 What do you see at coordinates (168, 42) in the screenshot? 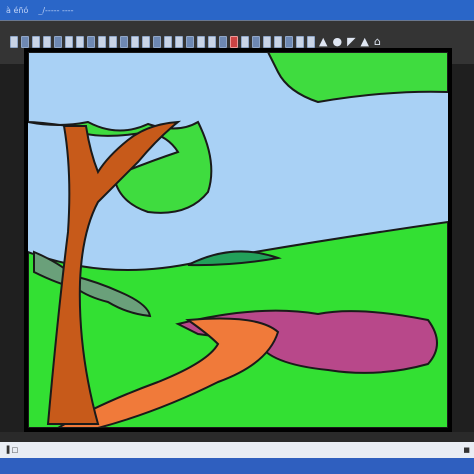
I see `rotate-icon` at bounding box center [168, 42].